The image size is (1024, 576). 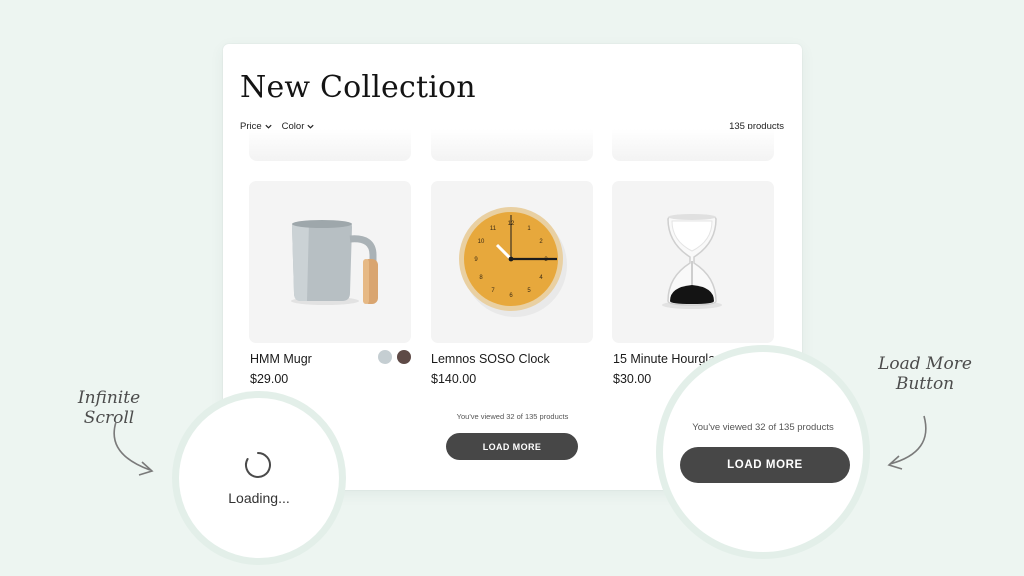 I want to click on load-more-button-zoom: LOAD MORE, so click(x=765, y=465).